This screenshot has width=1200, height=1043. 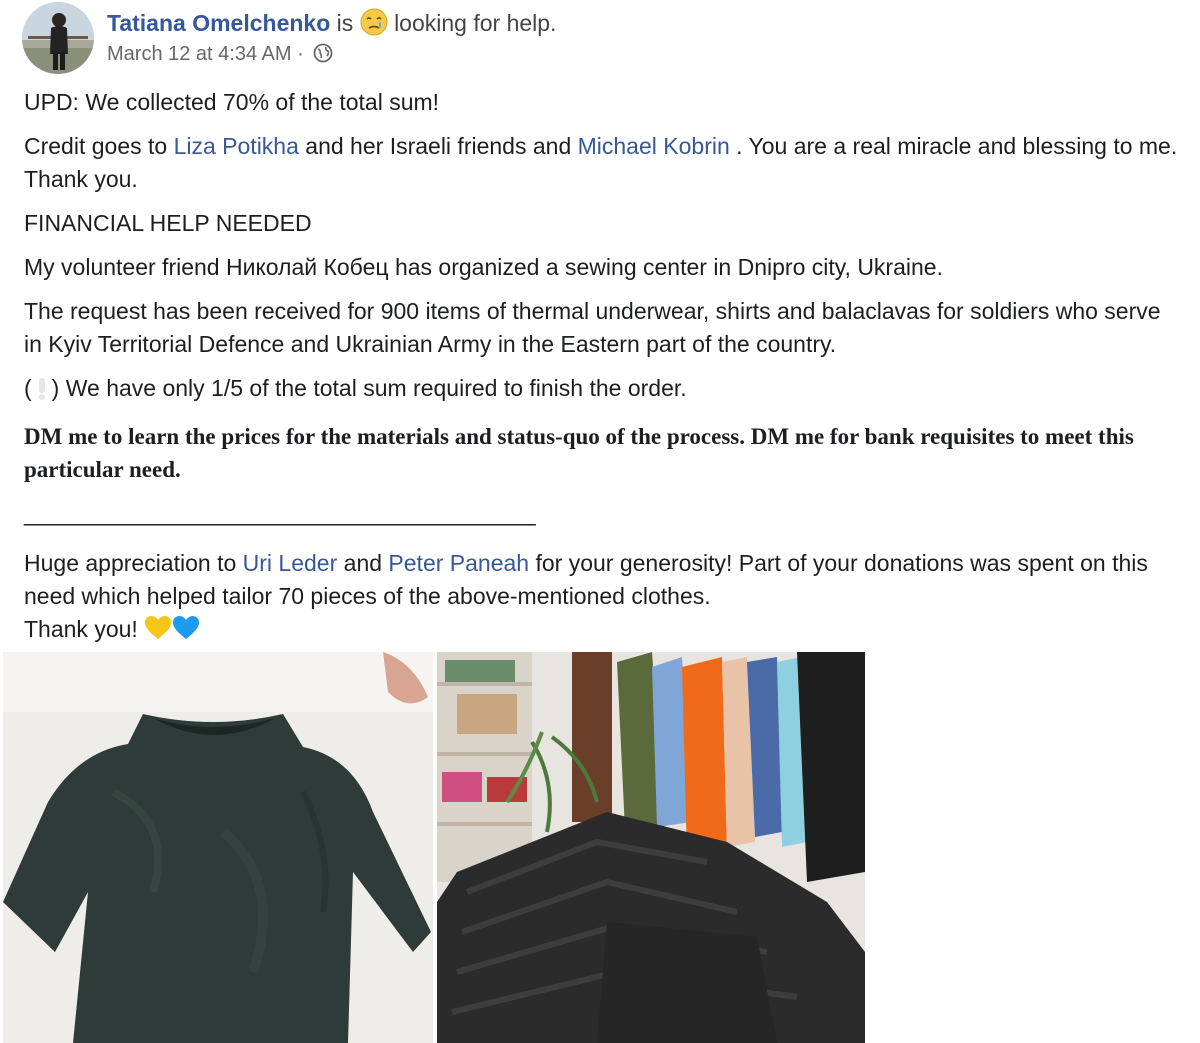 I want to click on paren-open: (, so click(x=28, y=388).